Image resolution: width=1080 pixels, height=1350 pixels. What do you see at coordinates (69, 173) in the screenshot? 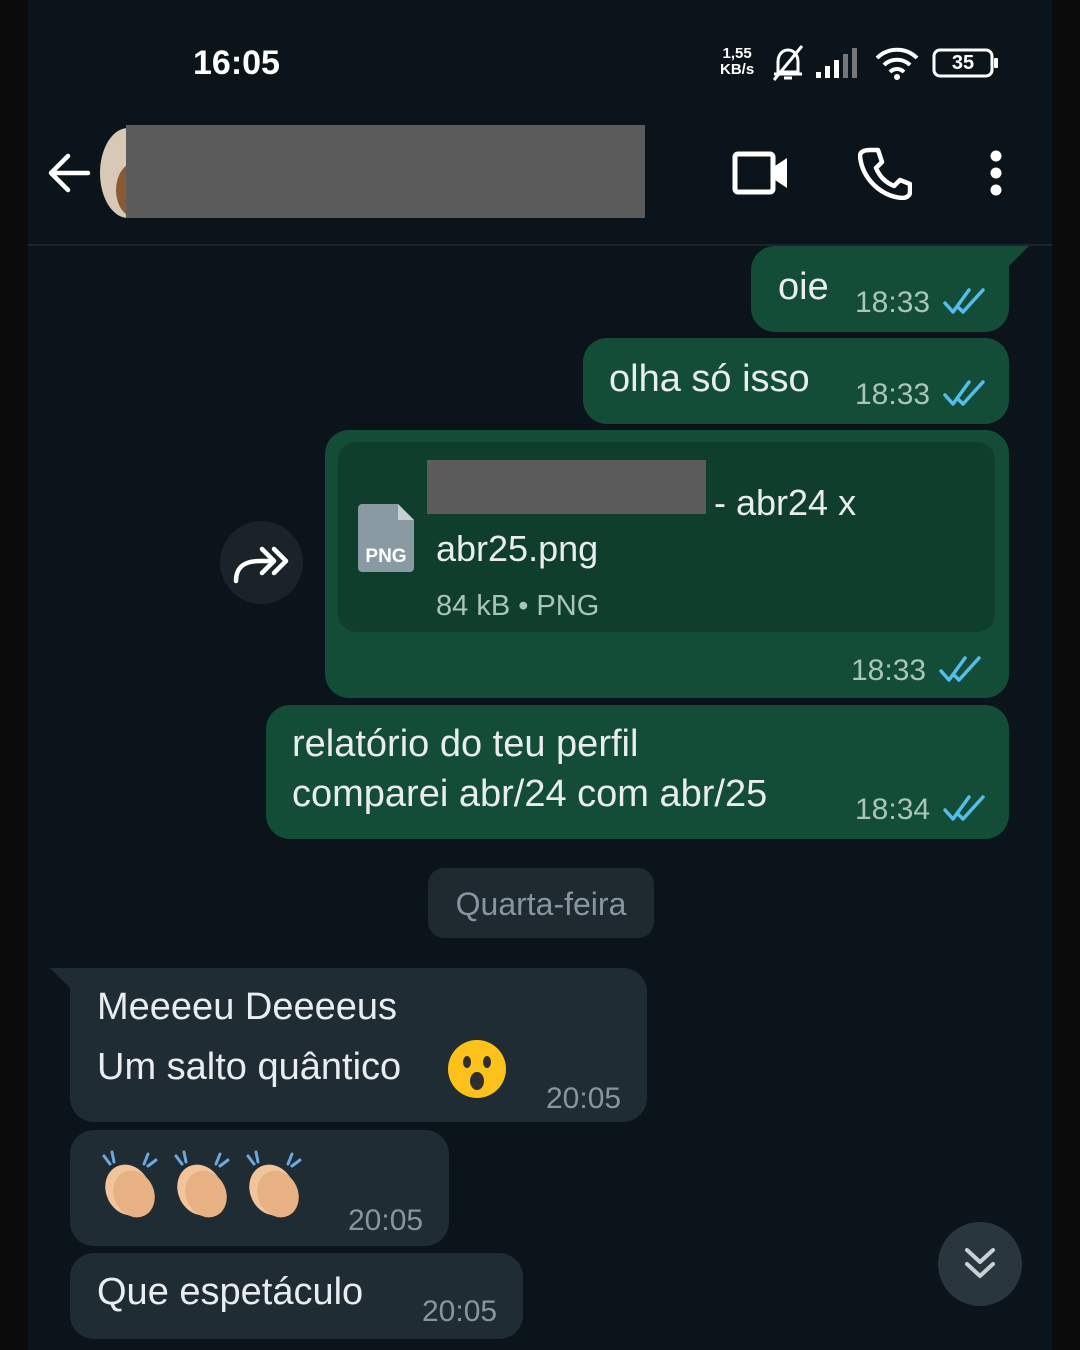
I see `back-arrow-icon` at bounding box center [69, 173].